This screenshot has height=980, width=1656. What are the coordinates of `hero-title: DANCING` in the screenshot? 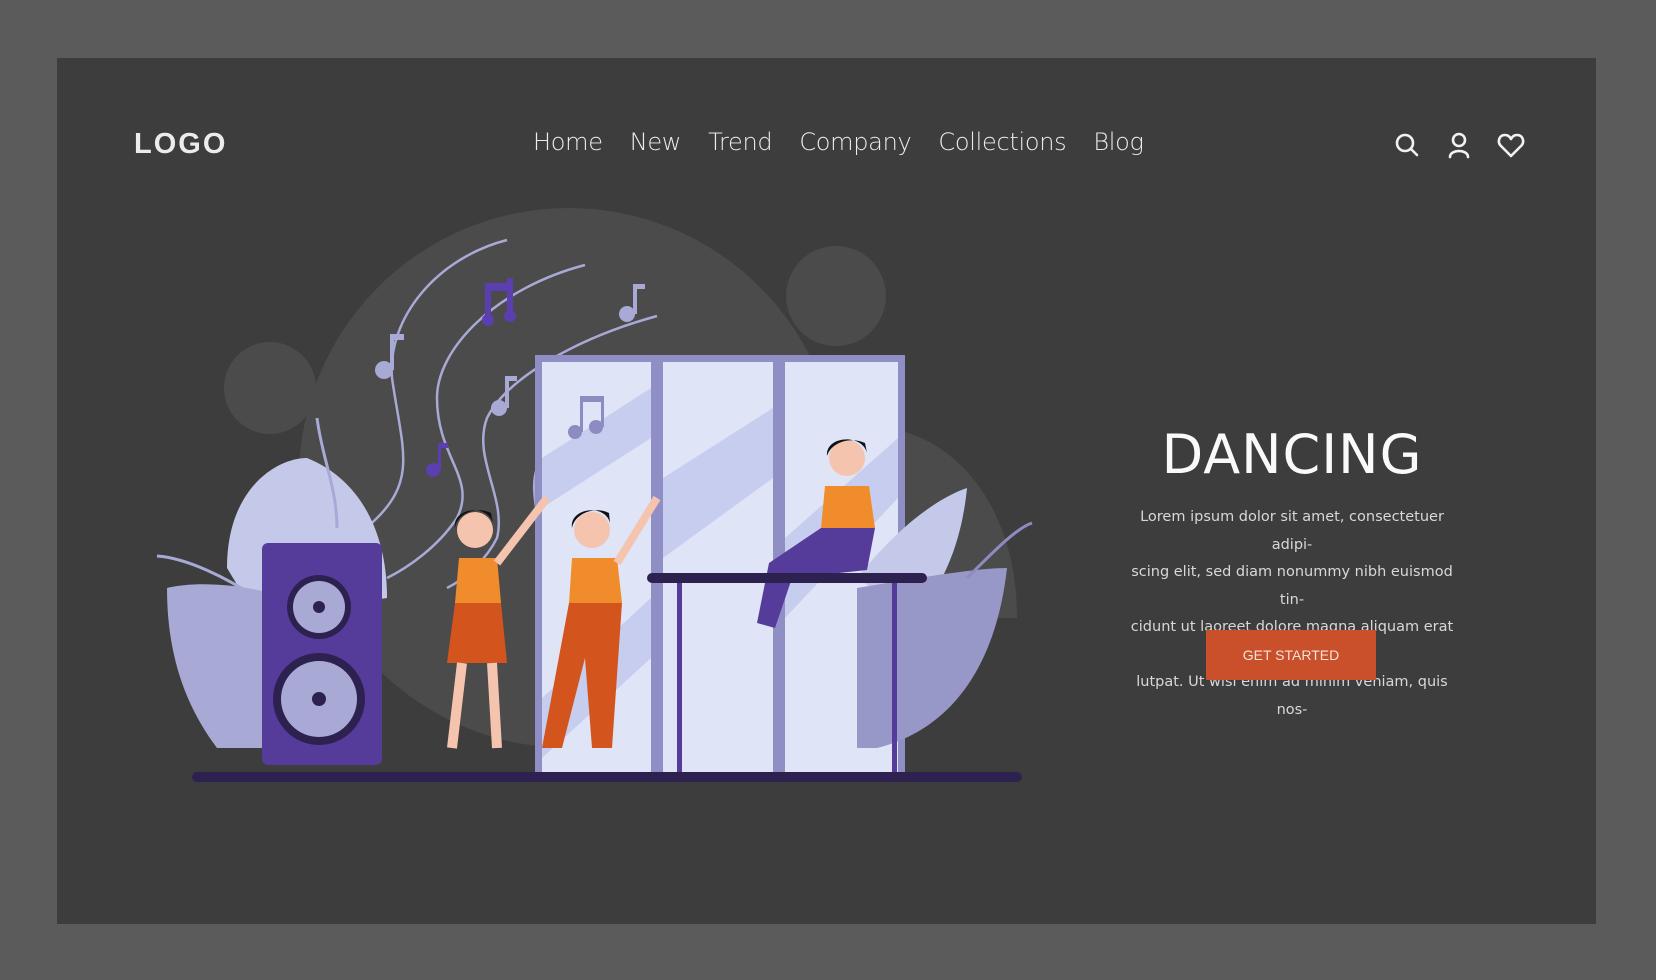 It's located at (1292, 454).